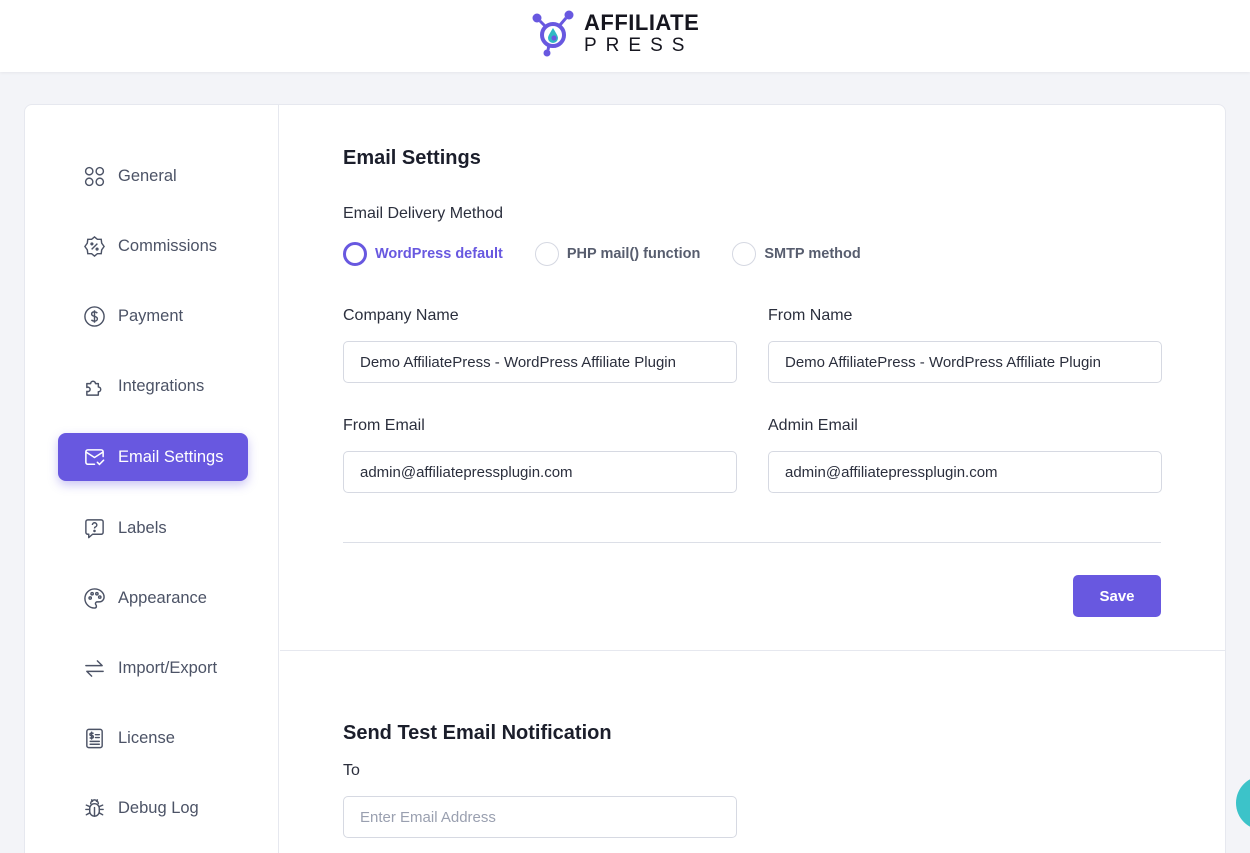  I want to click on mail-check-icon, so click(94, 457).